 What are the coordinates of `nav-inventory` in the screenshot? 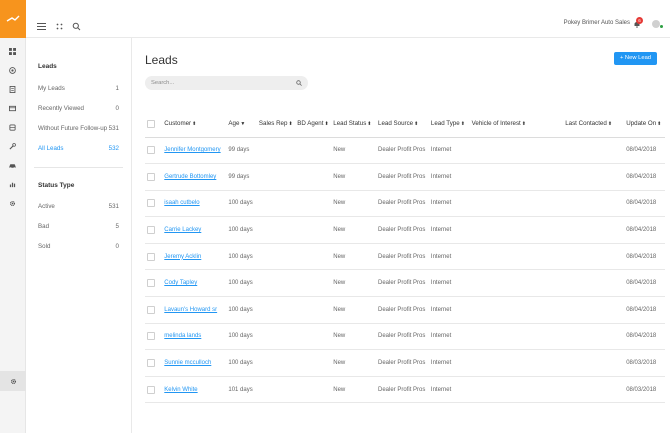 It's located at (12, 127).